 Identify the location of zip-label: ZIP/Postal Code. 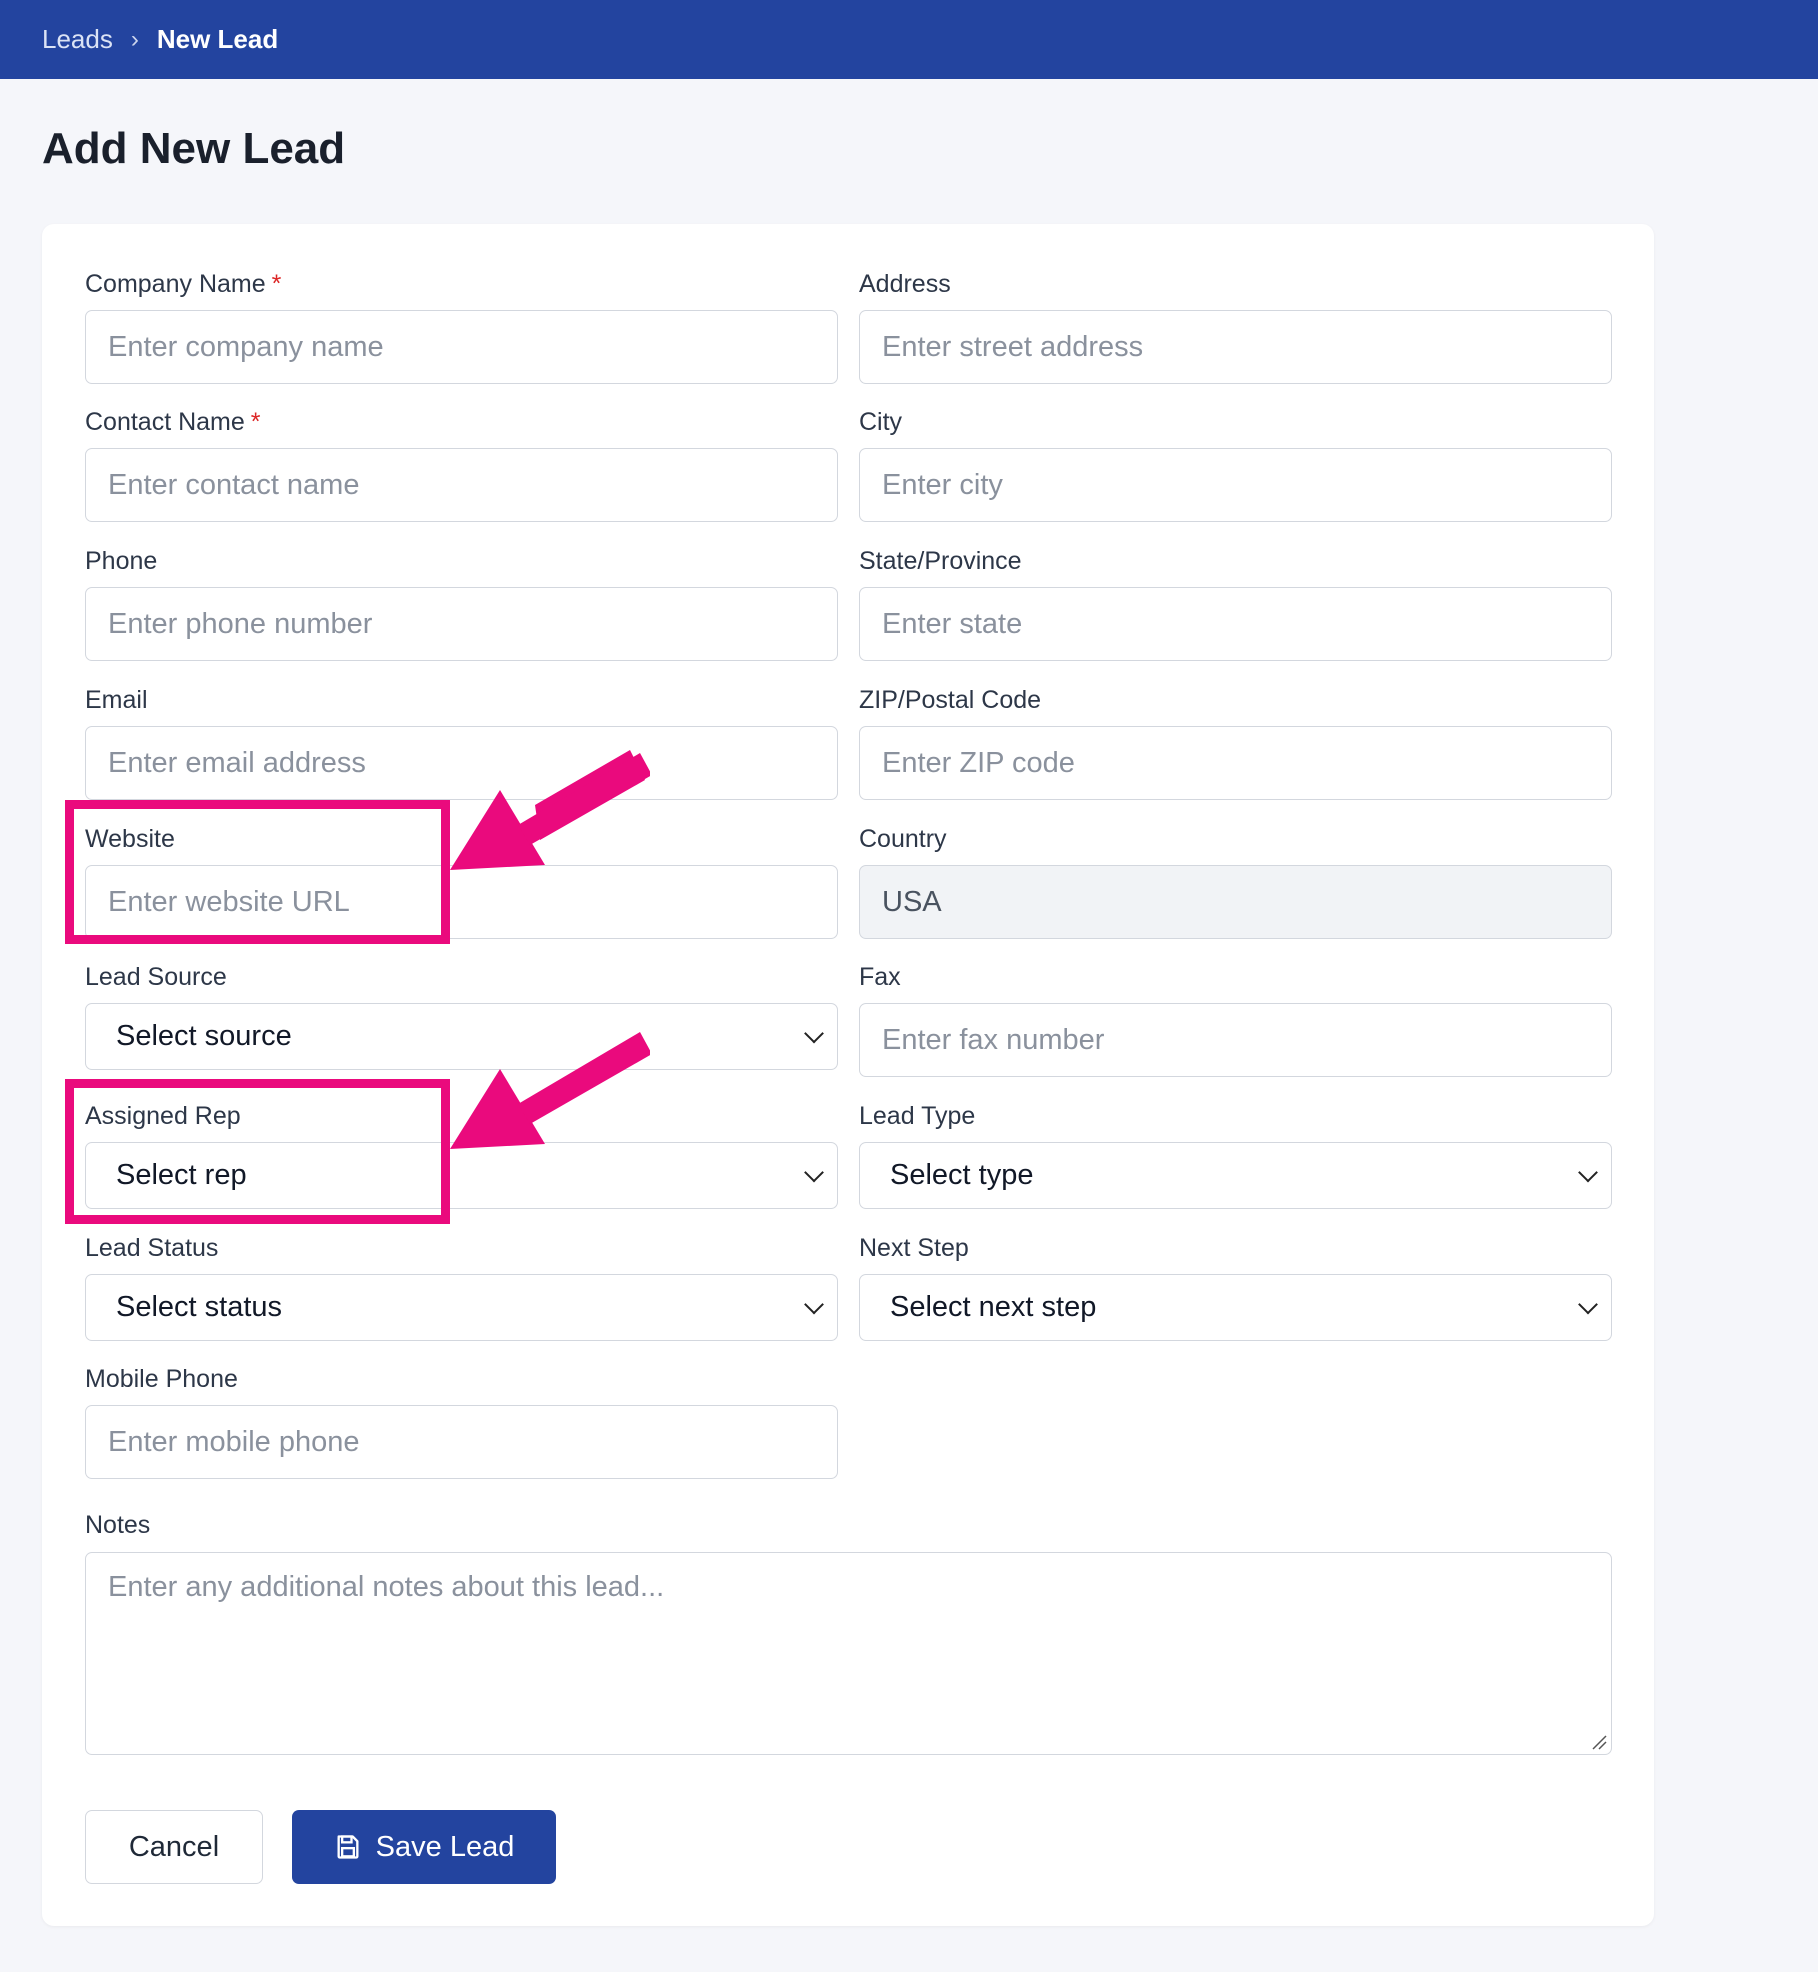
(950, 700).